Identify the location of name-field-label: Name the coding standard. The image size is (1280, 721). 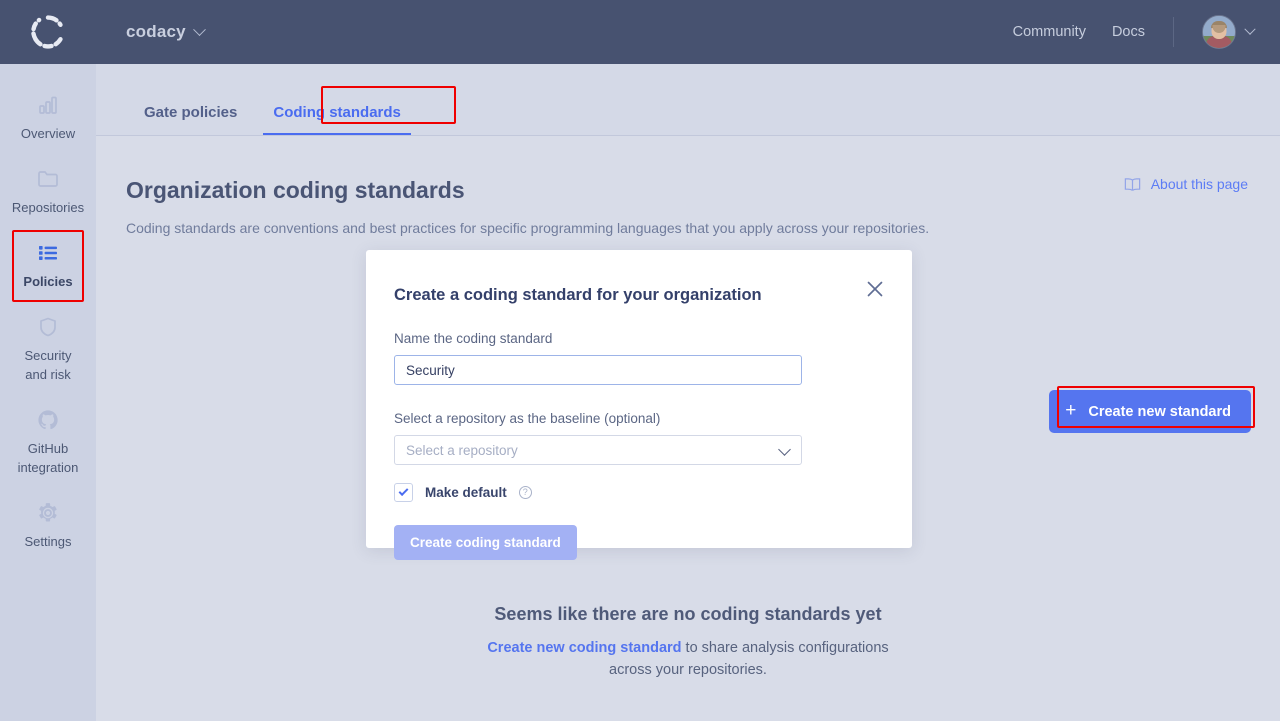
(473, 338).